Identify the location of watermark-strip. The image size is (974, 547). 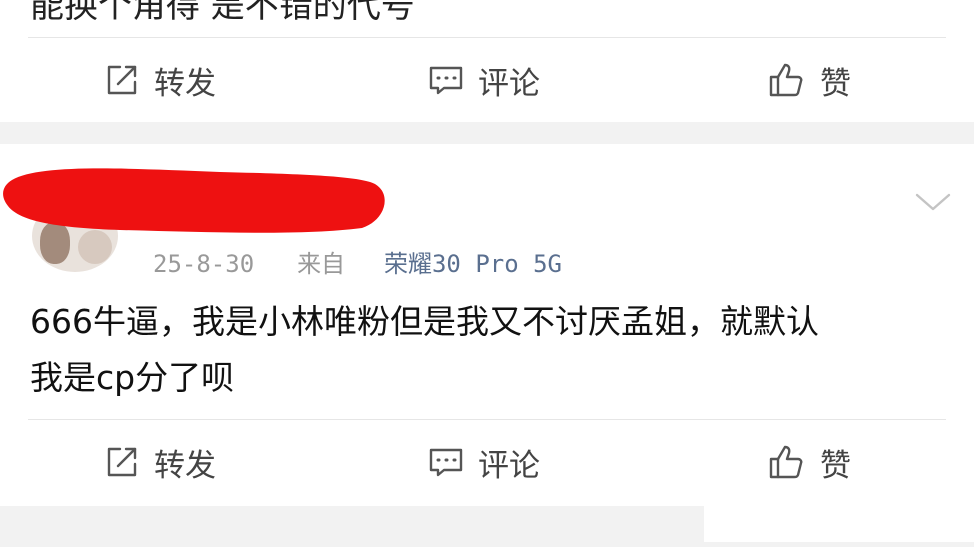
(839, 524).